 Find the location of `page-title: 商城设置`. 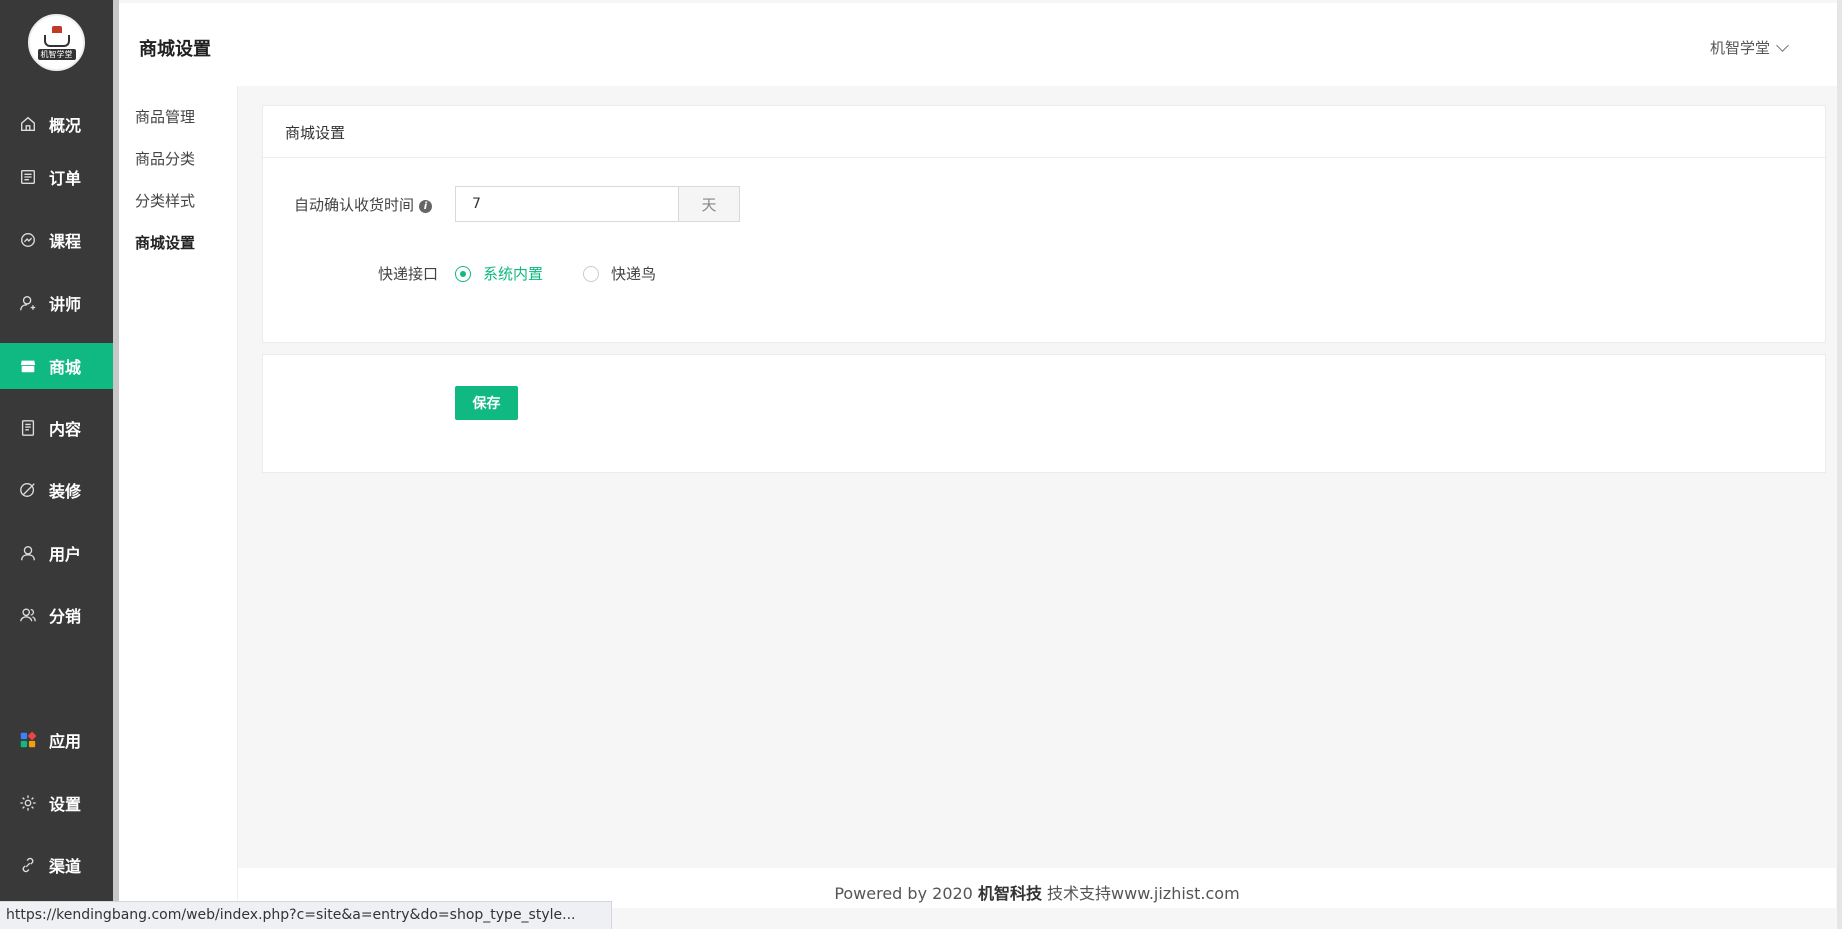

page-title: 商城设置 is located at coordinates (175, 49).